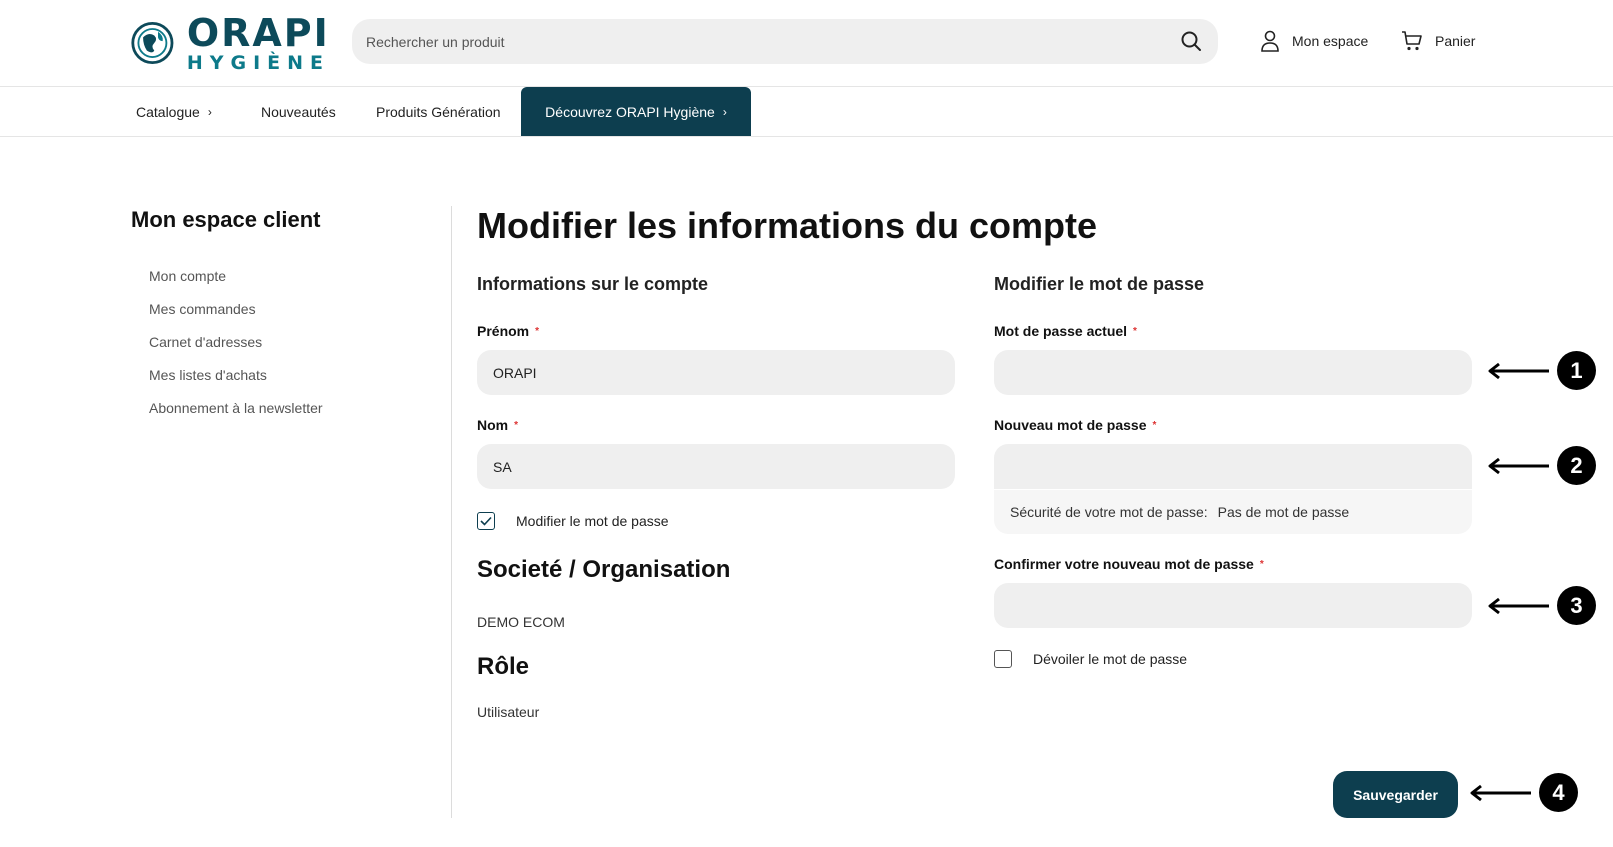 This screenshot has height=847, width=1613. Describe the element at coordinates (1412, 41) in the screenshot. I see `cart-icon` at that location.